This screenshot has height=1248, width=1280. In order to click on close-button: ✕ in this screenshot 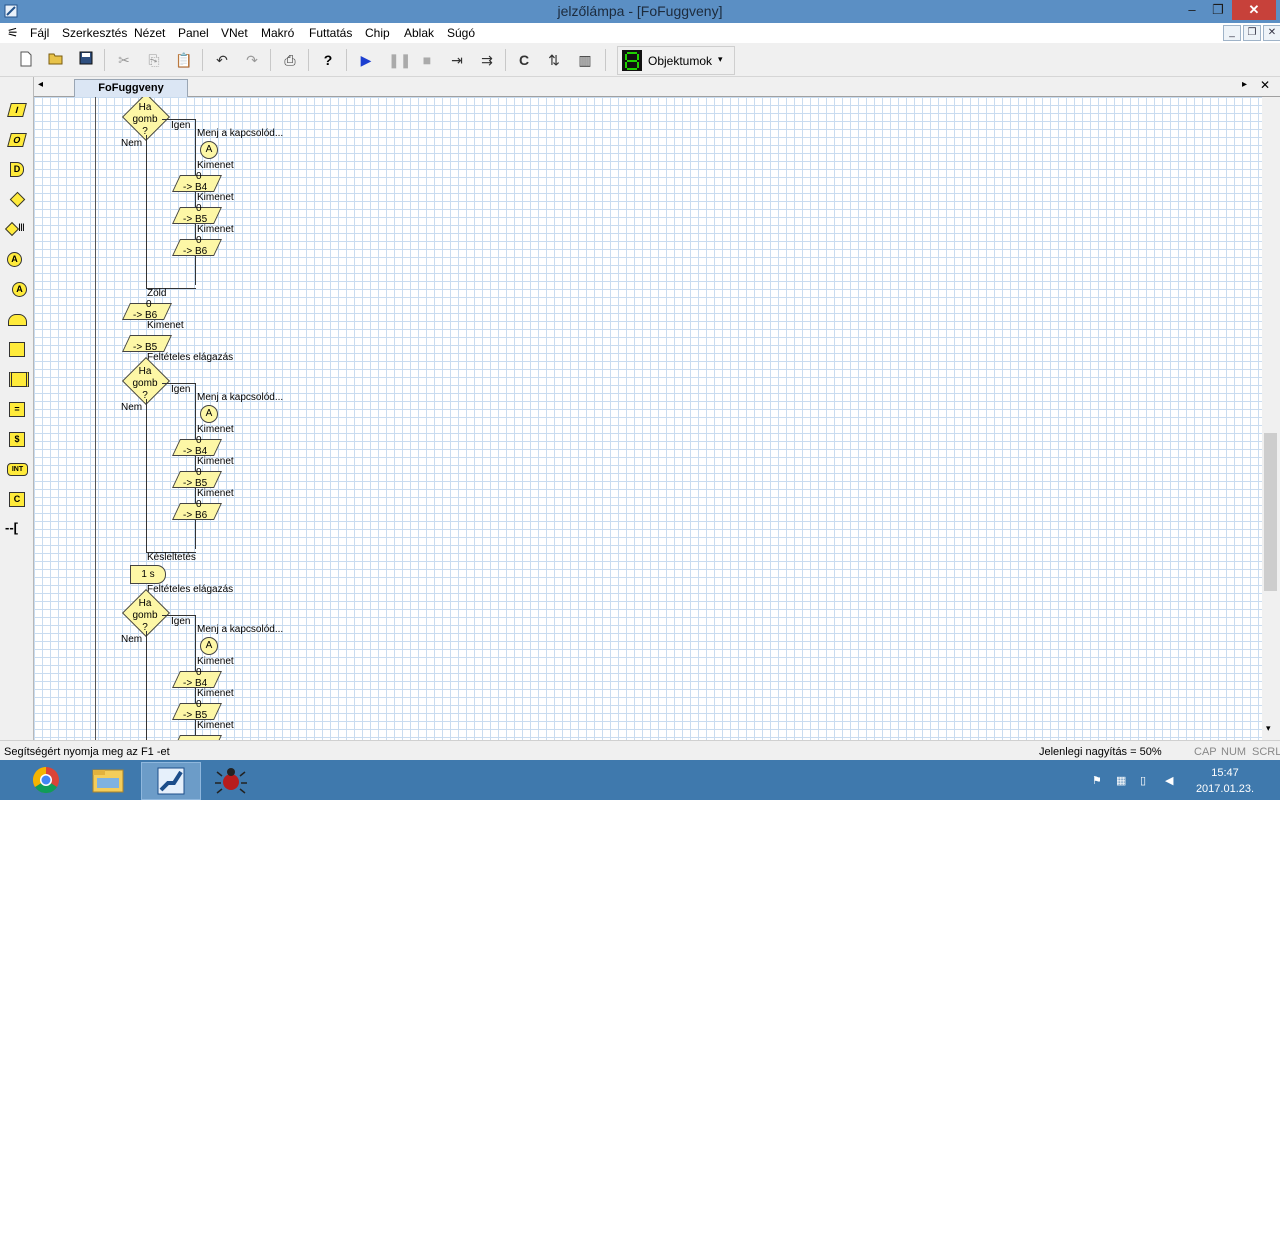, I will do `click(1254, 10)`.